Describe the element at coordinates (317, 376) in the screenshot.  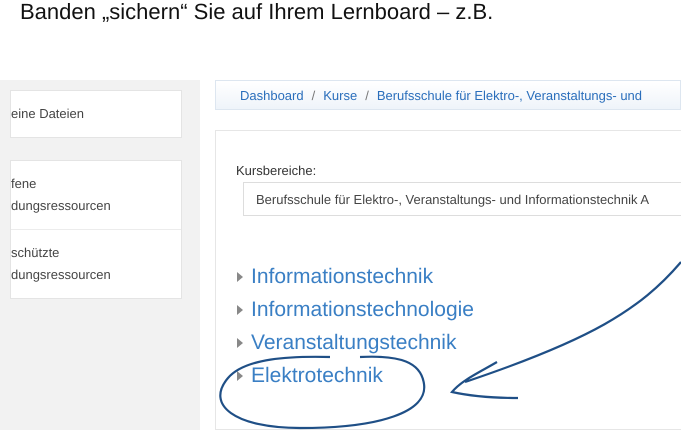
I see `category-link: Elektrotechnik` at that location.